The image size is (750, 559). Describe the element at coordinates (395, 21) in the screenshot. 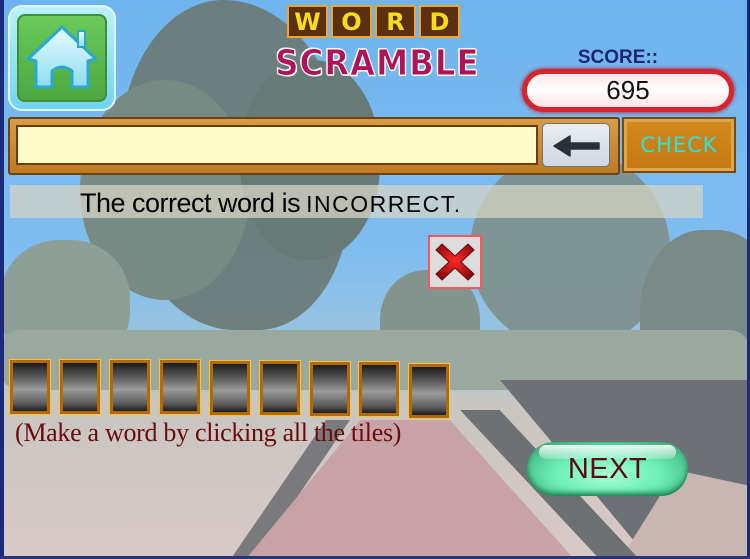

I see `title-letter-tile: R` at that location.